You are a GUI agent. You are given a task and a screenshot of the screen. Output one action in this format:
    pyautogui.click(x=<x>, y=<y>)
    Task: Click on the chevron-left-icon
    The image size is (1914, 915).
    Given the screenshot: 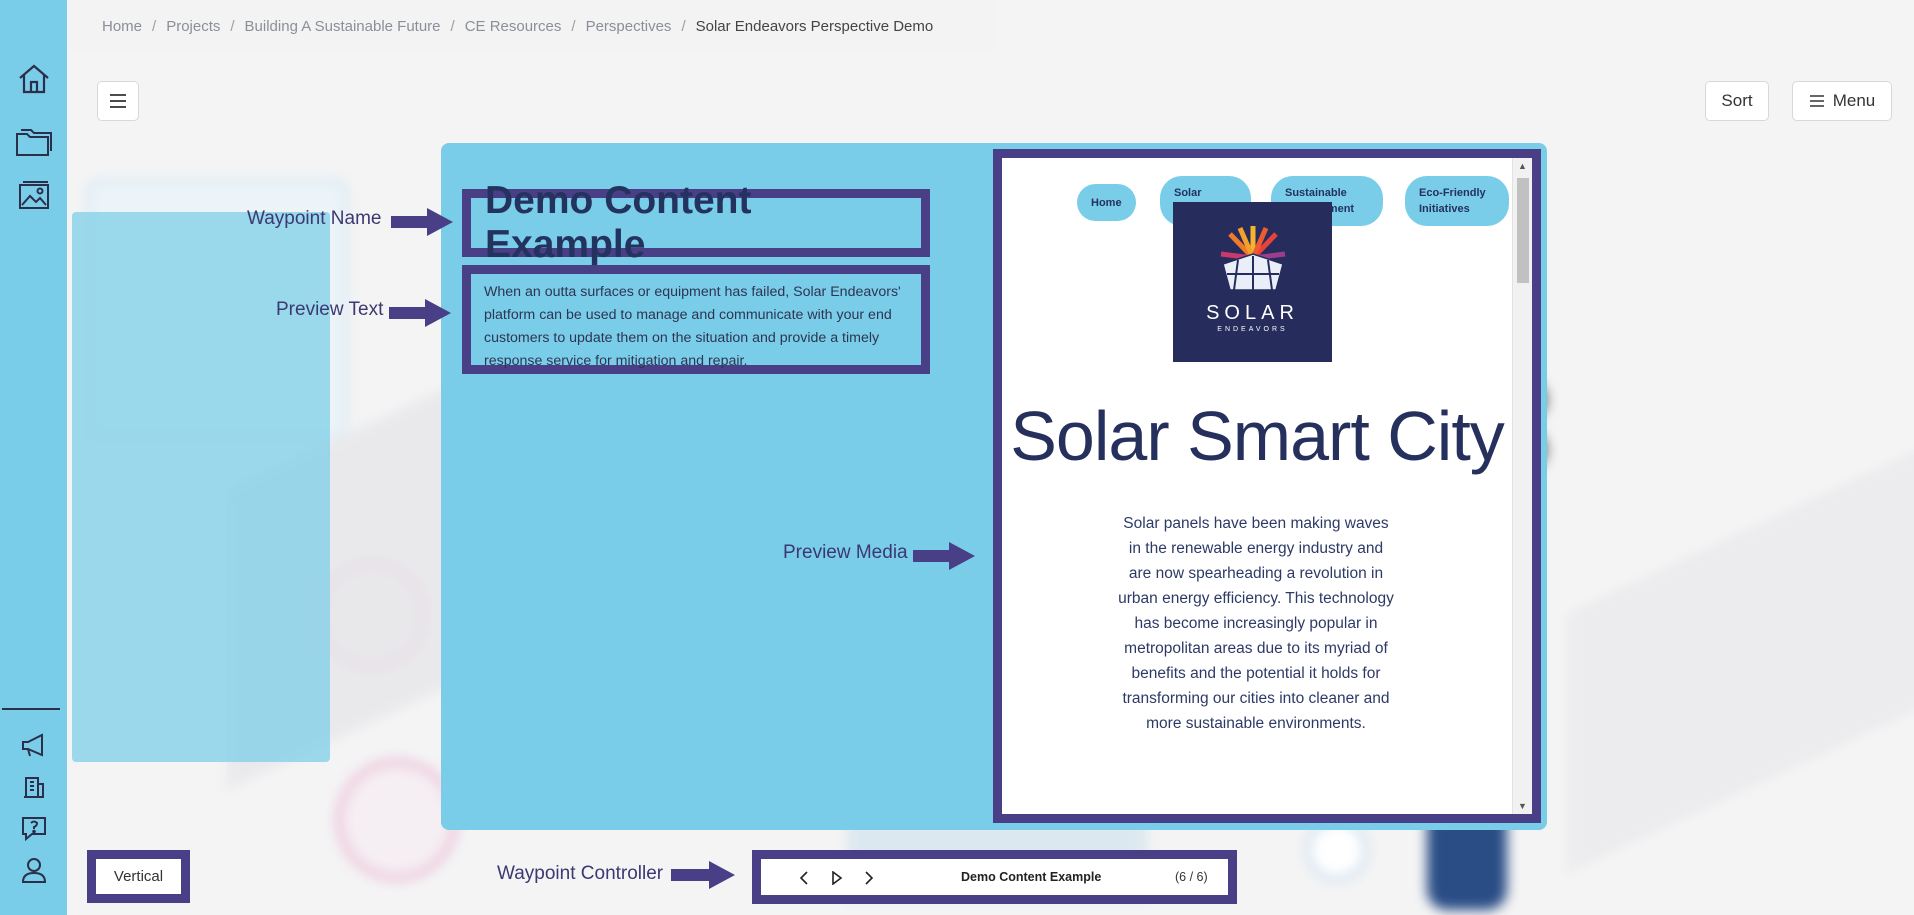 What is the action you would take?
    pyautogui.click(x=803, y=878)
    